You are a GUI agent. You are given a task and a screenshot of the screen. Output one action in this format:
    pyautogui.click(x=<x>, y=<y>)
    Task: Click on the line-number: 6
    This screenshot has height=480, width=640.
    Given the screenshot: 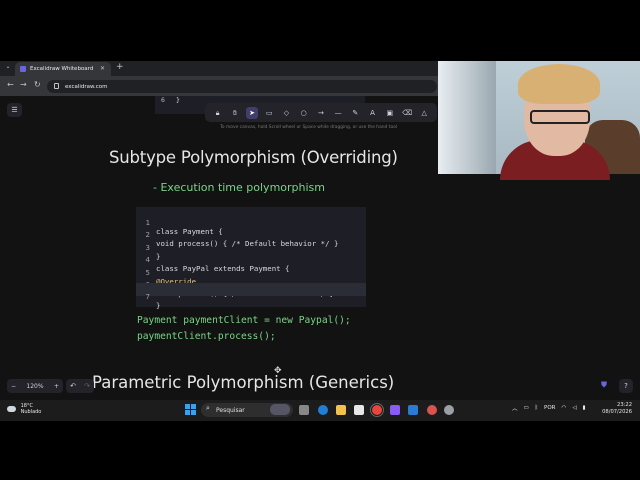 What is the action you would take?
    pyautogui.click(x=163, y=100)
    